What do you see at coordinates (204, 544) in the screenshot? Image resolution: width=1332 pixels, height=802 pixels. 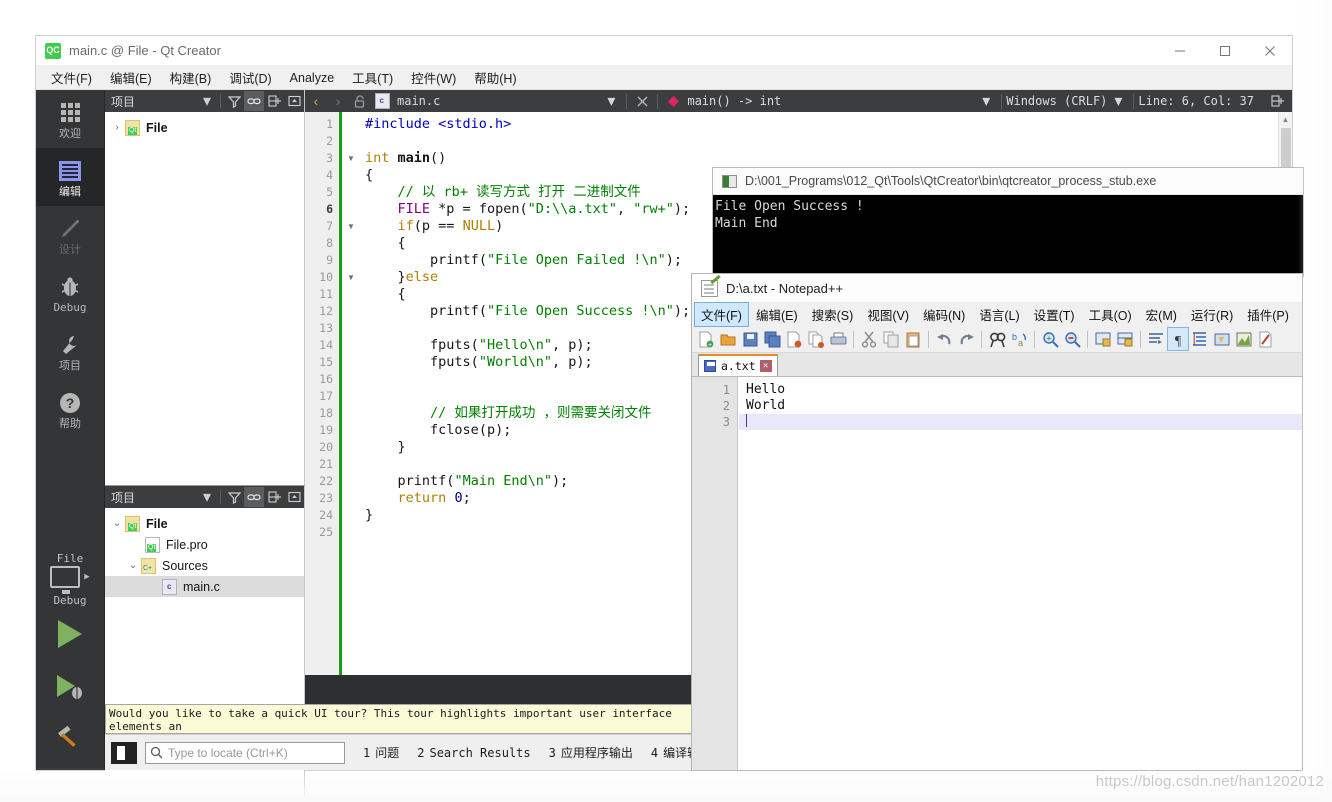 I see `tree-item-file-pro: File.pro` at bounding box center [204, 544].